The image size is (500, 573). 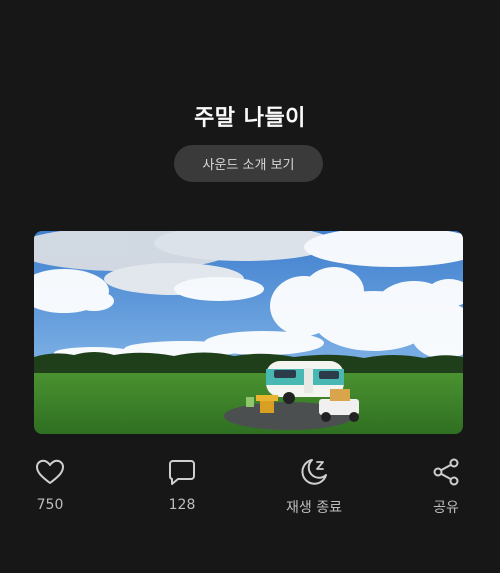 I want to click on share-icon, so click(x=446, y=472).